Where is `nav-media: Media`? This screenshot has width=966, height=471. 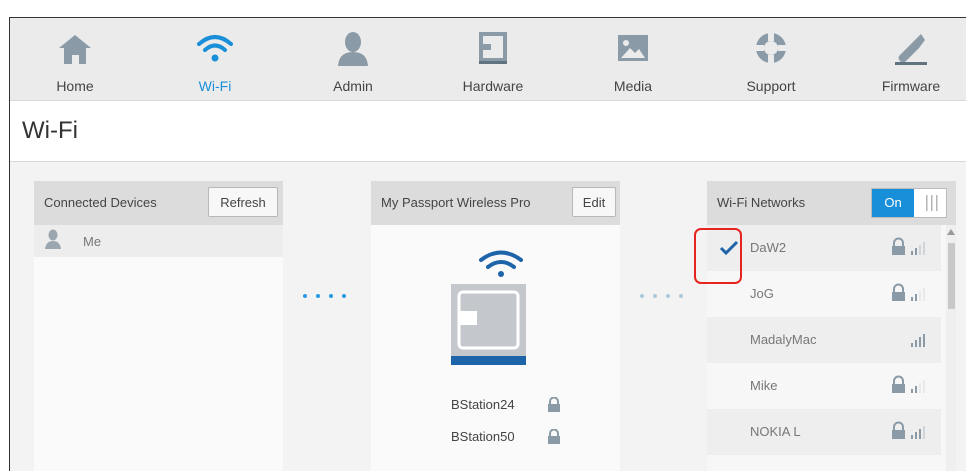 nav-media: Media is located at coordinates (633, 59).